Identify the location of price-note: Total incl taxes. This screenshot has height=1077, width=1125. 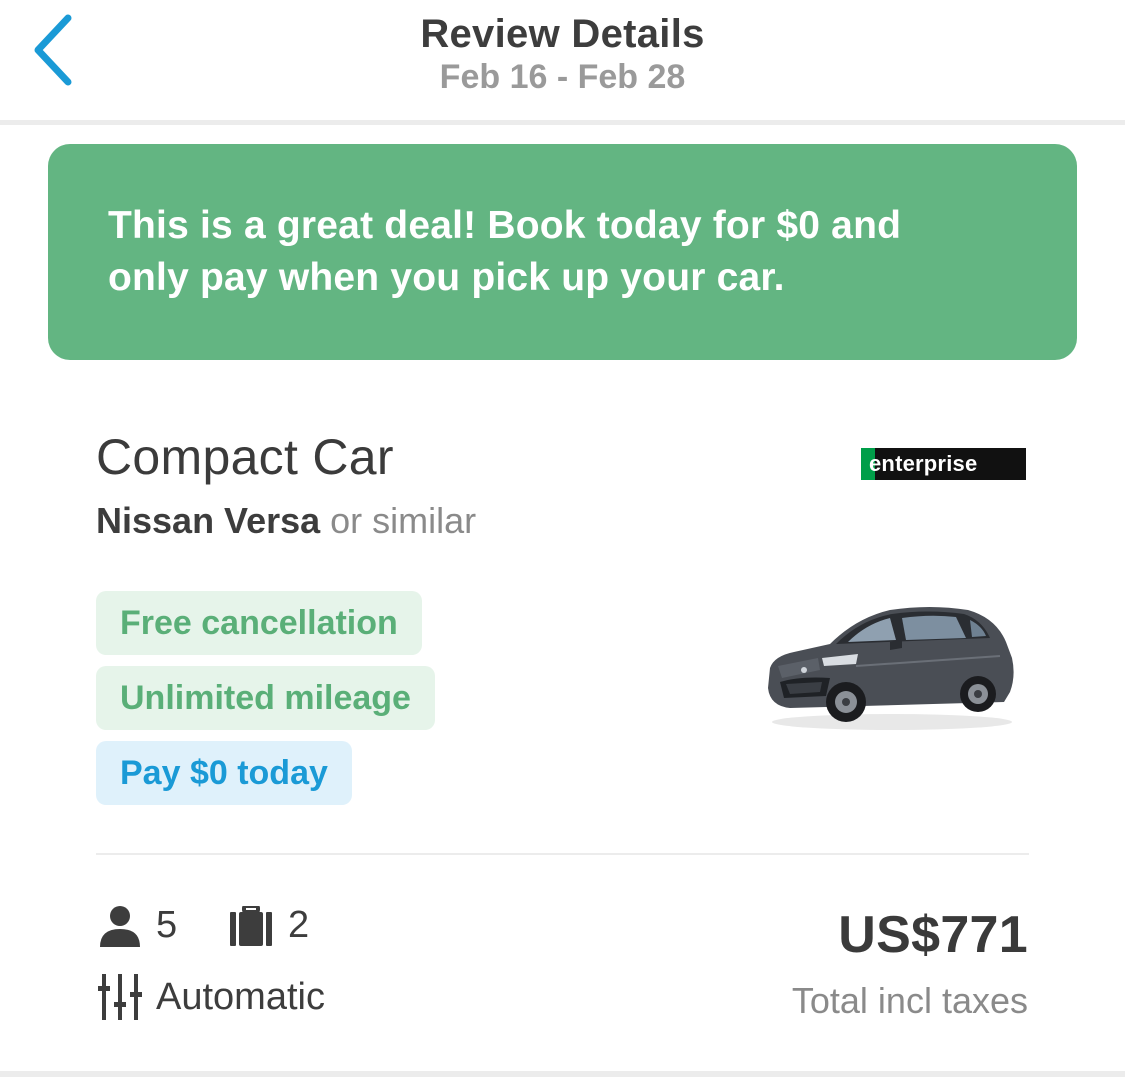
(909, 1000).